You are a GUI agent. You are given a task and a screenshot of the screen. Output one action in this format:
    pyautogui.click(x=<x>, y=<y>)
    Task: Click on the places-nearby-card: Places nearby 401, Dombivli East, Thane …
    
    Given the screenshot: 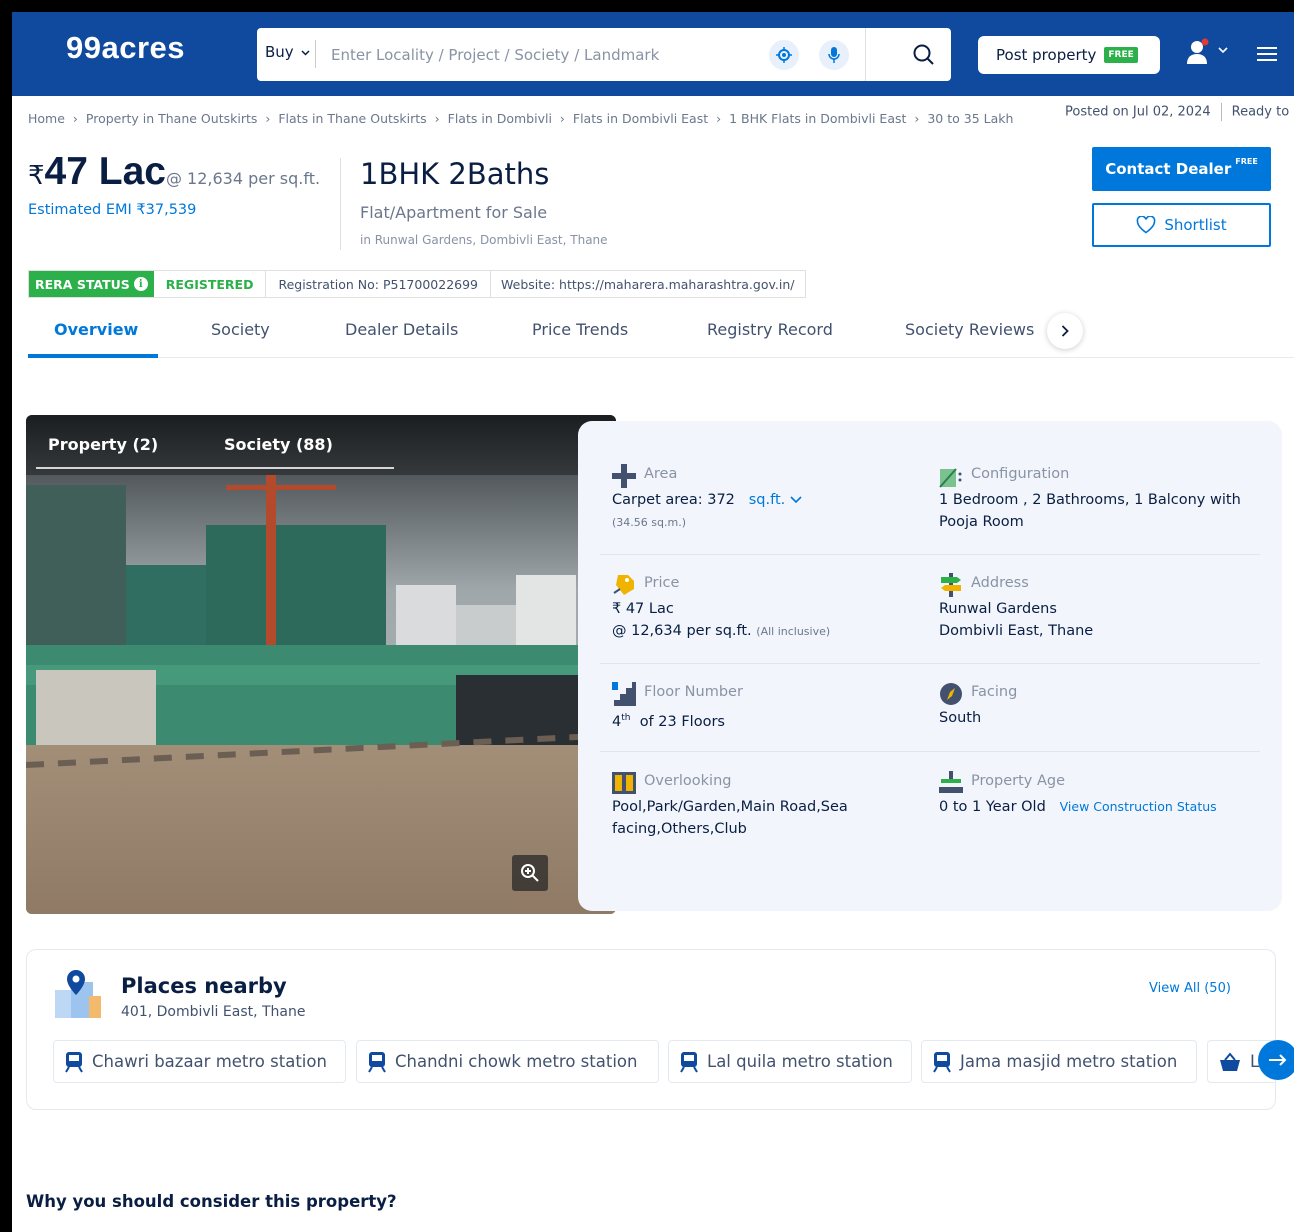 What is the action you would take?
    pyautogui.click(x=651, y=1029)
    